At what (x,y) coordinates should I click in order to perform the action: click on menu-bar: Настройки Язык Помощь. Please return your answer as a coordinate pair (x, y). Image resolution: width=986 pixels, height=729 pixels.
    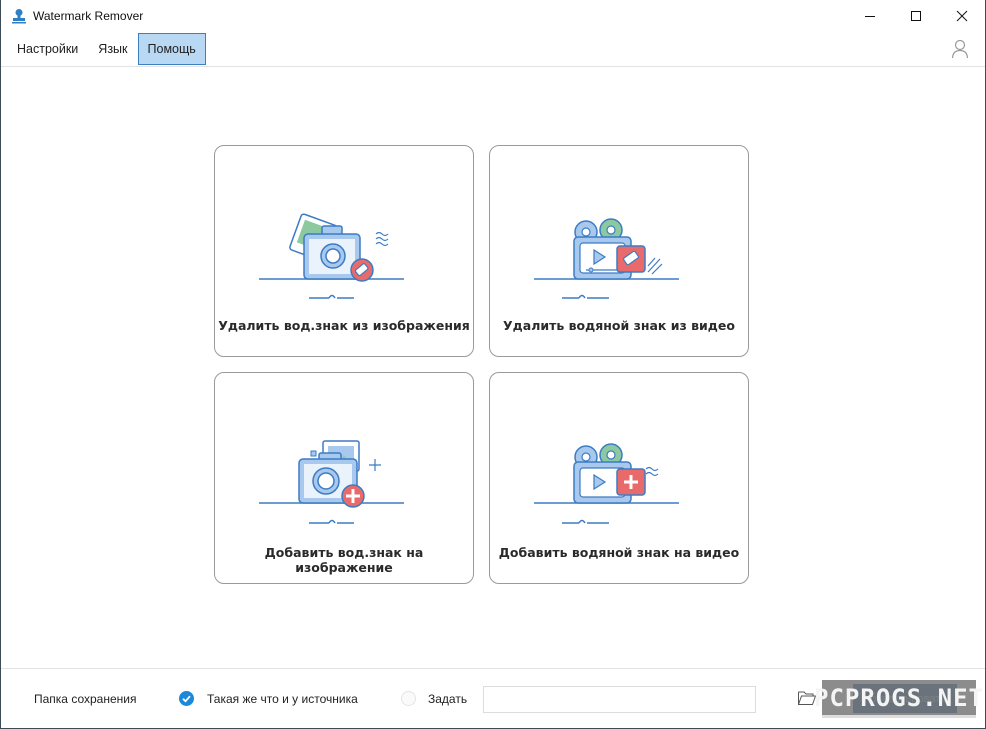
    Looking at the image, I should click on (493, 49).